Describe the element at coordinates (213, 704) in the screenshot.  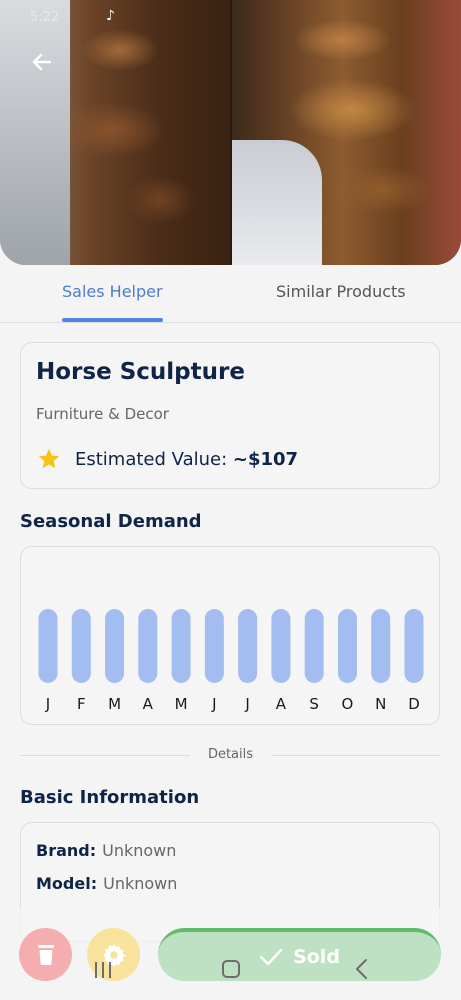
I see `month-label-6: J` at that location.